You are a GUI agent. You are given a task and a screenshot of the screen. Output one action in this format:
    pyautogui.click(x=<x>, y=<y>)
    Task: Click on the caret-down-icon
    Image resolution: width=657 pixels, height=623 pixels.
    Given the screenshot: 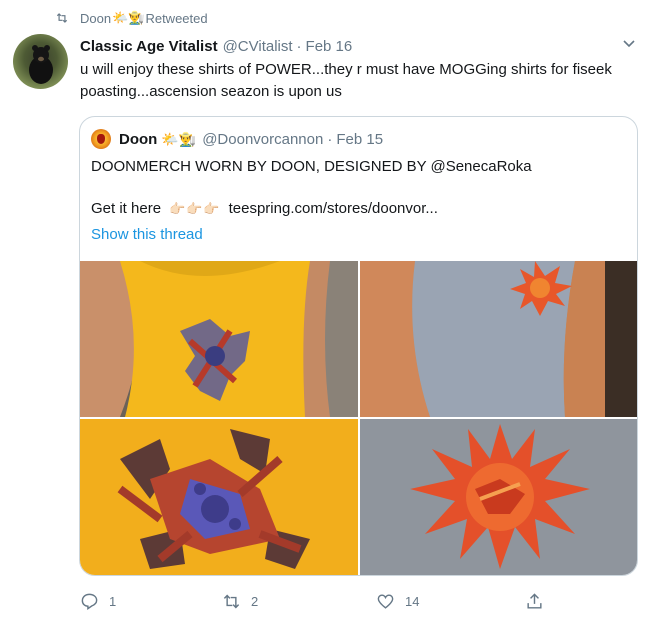 What is the action you would take?
    pyautogui.click(x=629, y=43)
    